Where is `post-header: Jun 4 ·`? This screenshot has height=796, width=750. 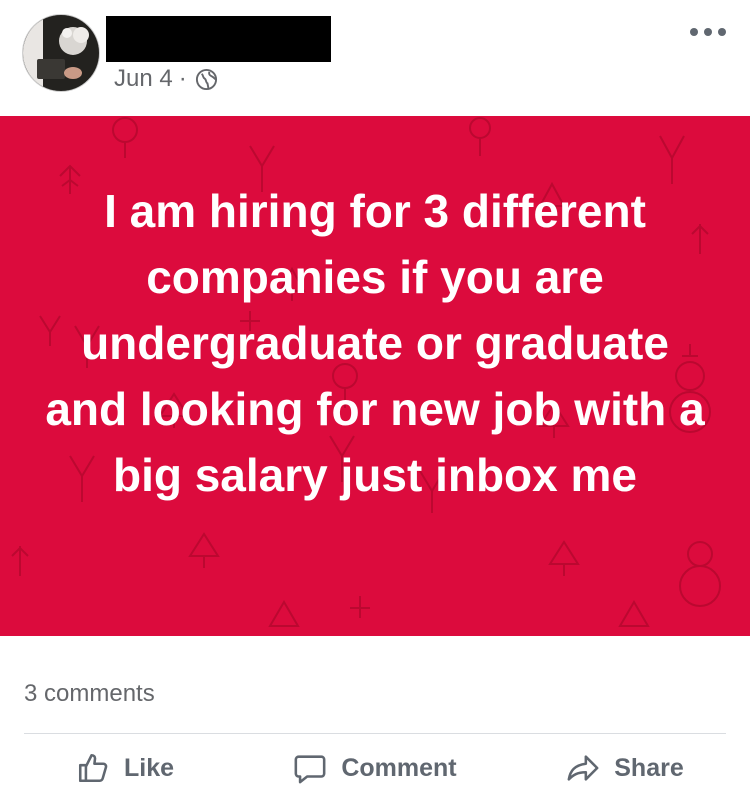 post-header: Jun 4 · is located at coordinates (375, 58).